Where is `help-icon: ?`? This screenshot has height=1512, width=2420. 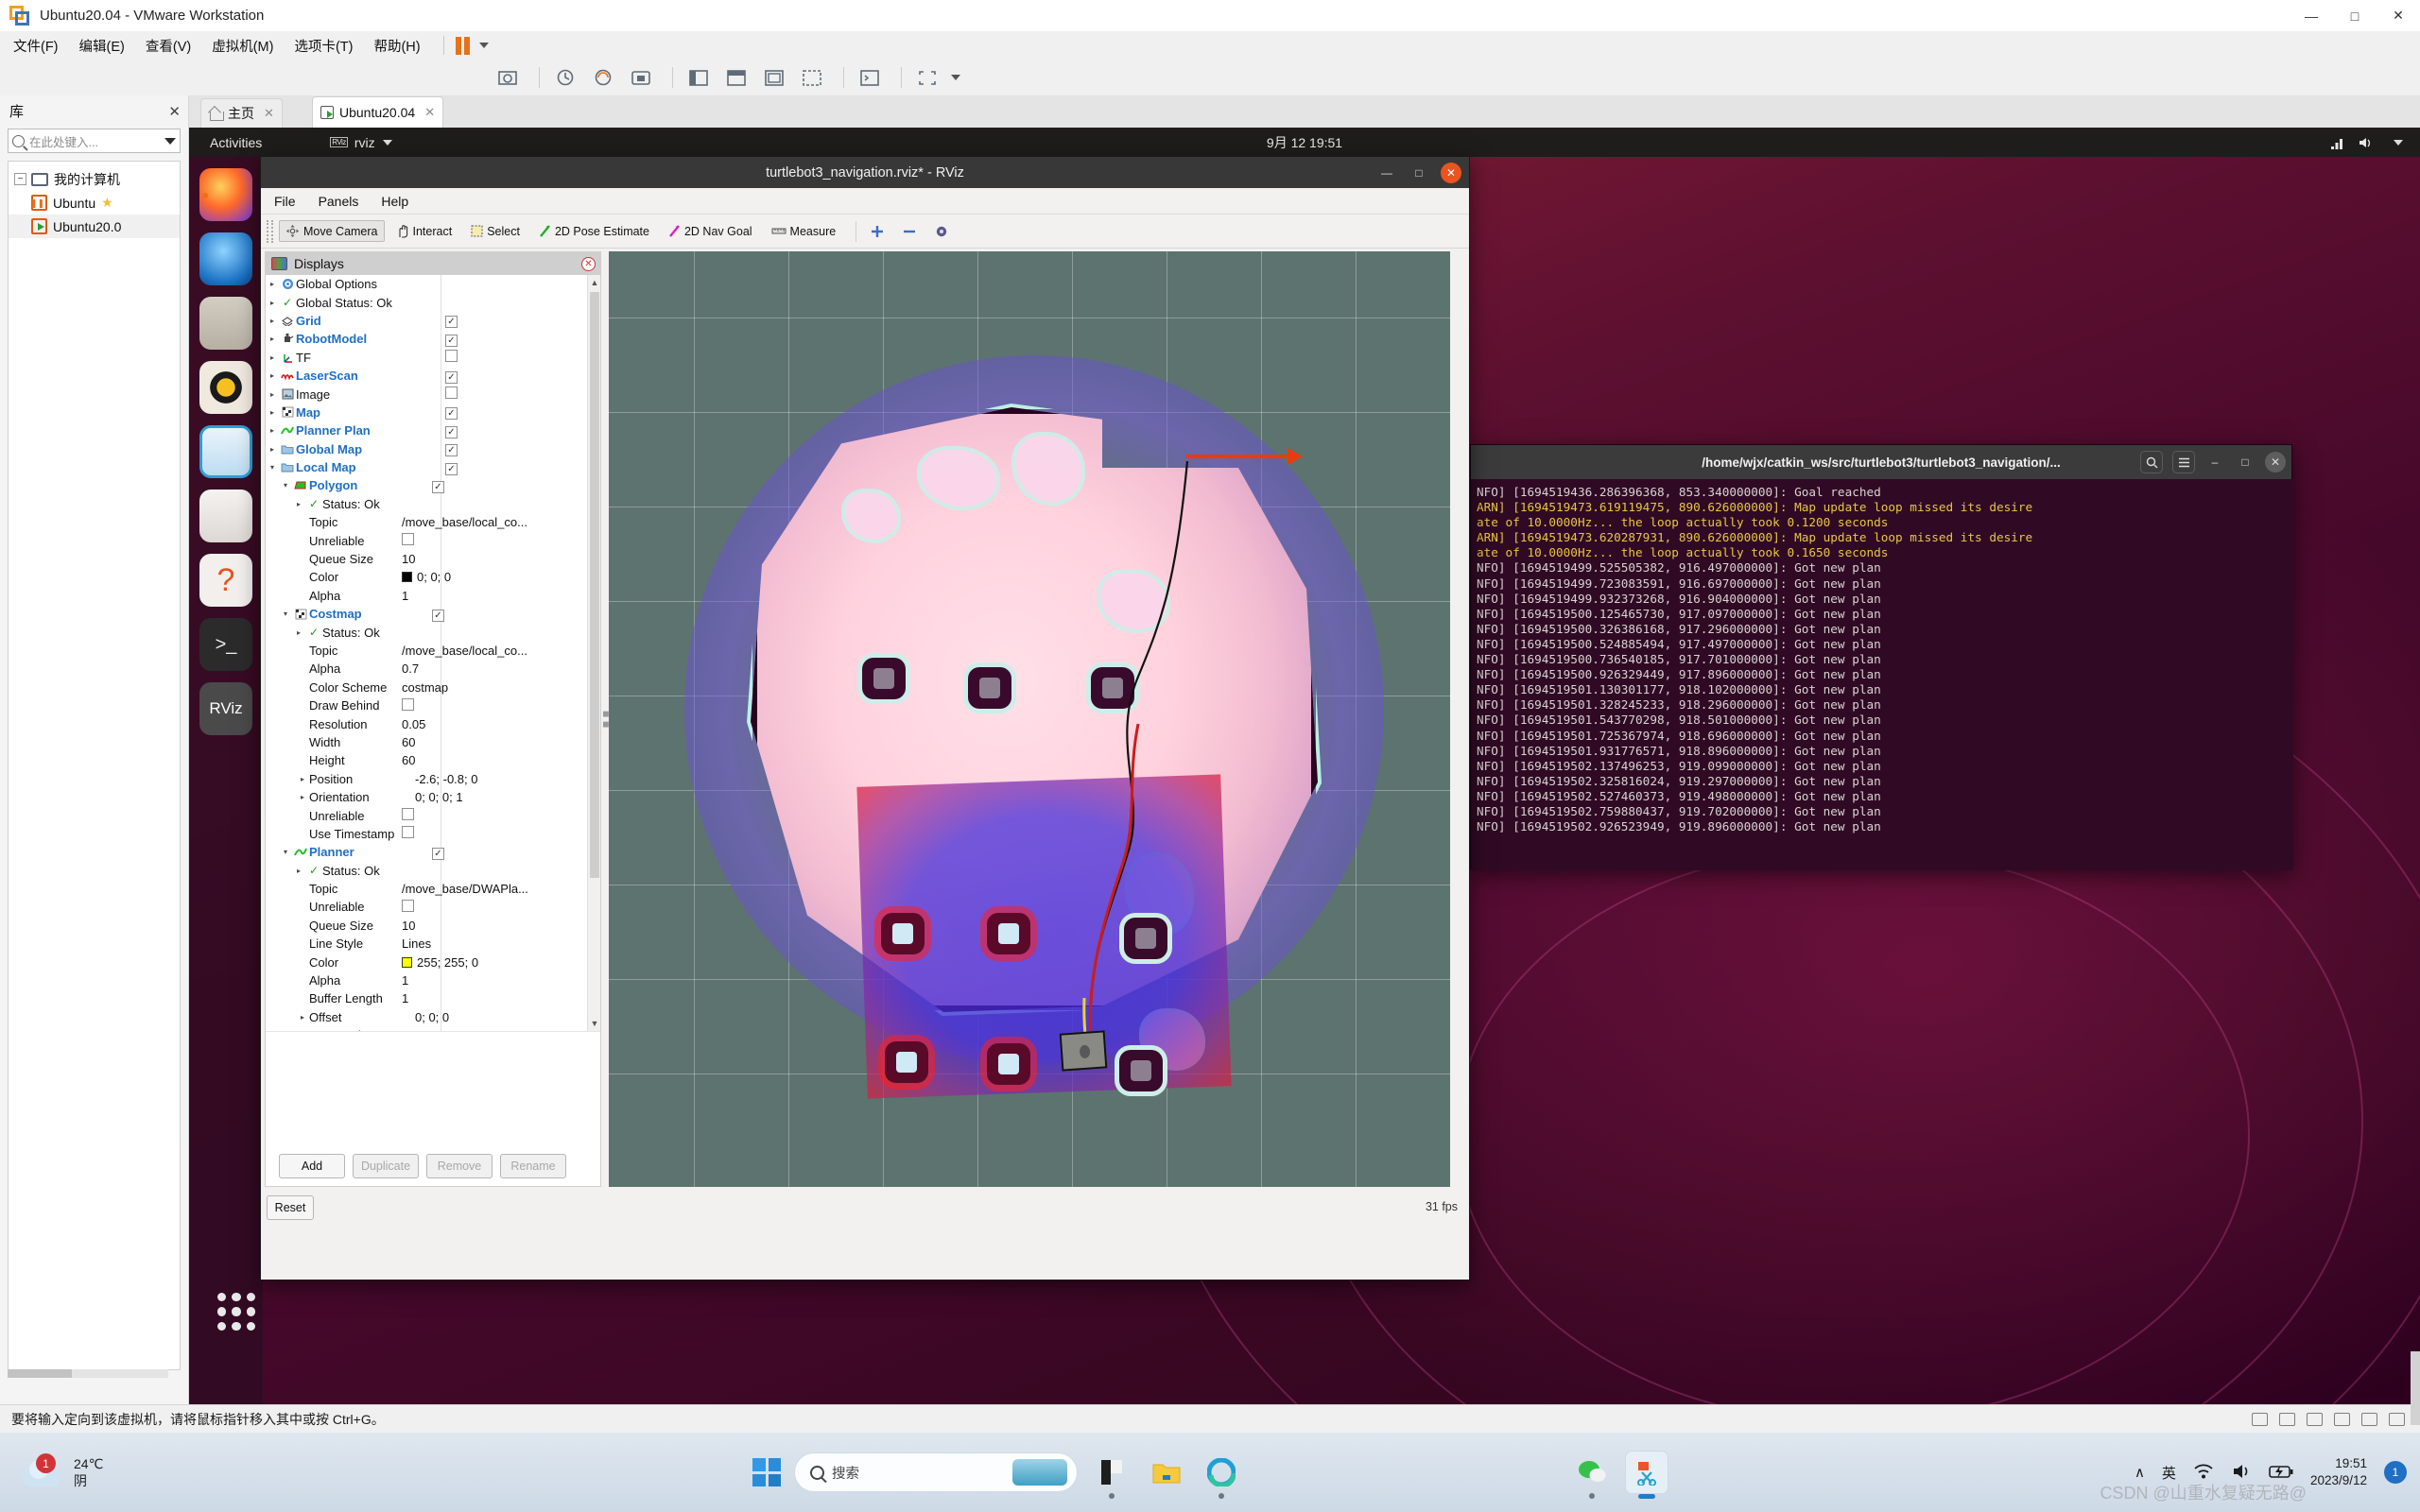
help-icon: ? is located at coordinates (226, 580).